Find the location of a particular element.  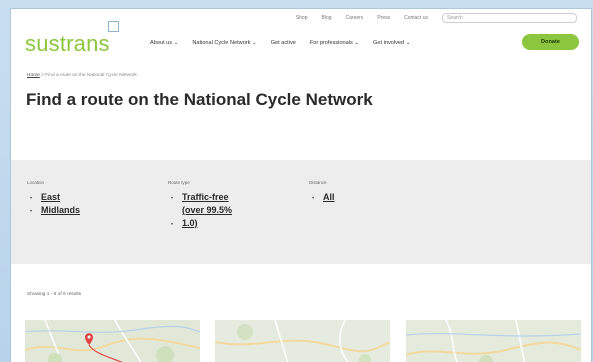

filter-distance: Distance • All is located at coordinates (322, 192).